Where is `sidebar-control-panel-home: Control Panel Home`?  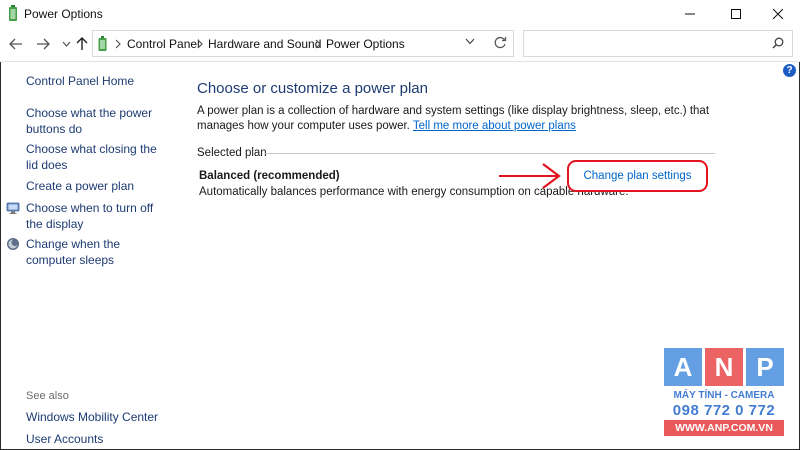
sidebar-control-panel-home: Control Panel Home is located at coordinates (96, 82).